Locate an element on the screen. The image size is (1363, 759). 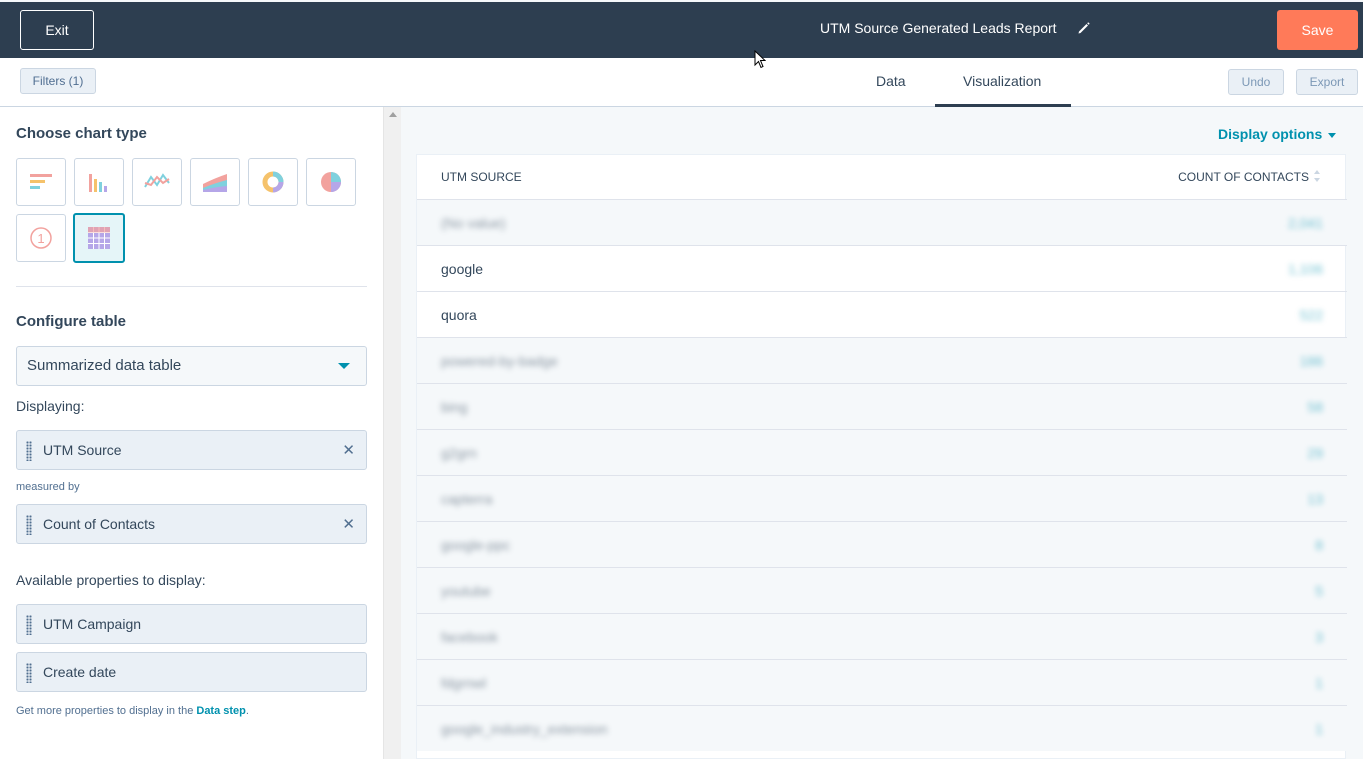
edit-pencil-icon is located at coordinates (1084, 28).